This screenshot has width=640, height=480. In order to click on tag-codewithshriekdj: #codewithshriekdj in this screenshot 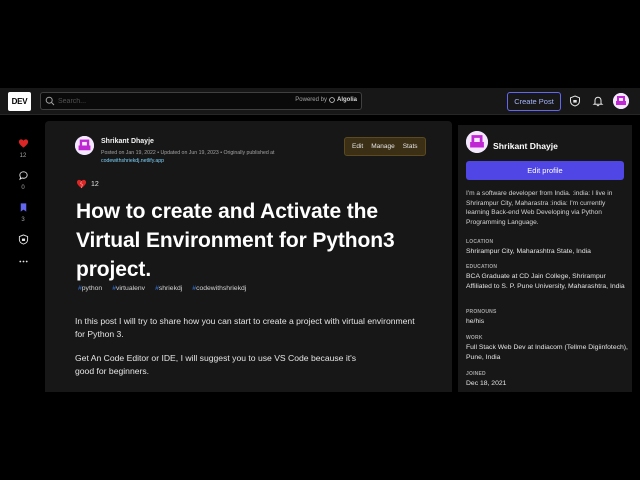, I will do `click(219, 288)`.